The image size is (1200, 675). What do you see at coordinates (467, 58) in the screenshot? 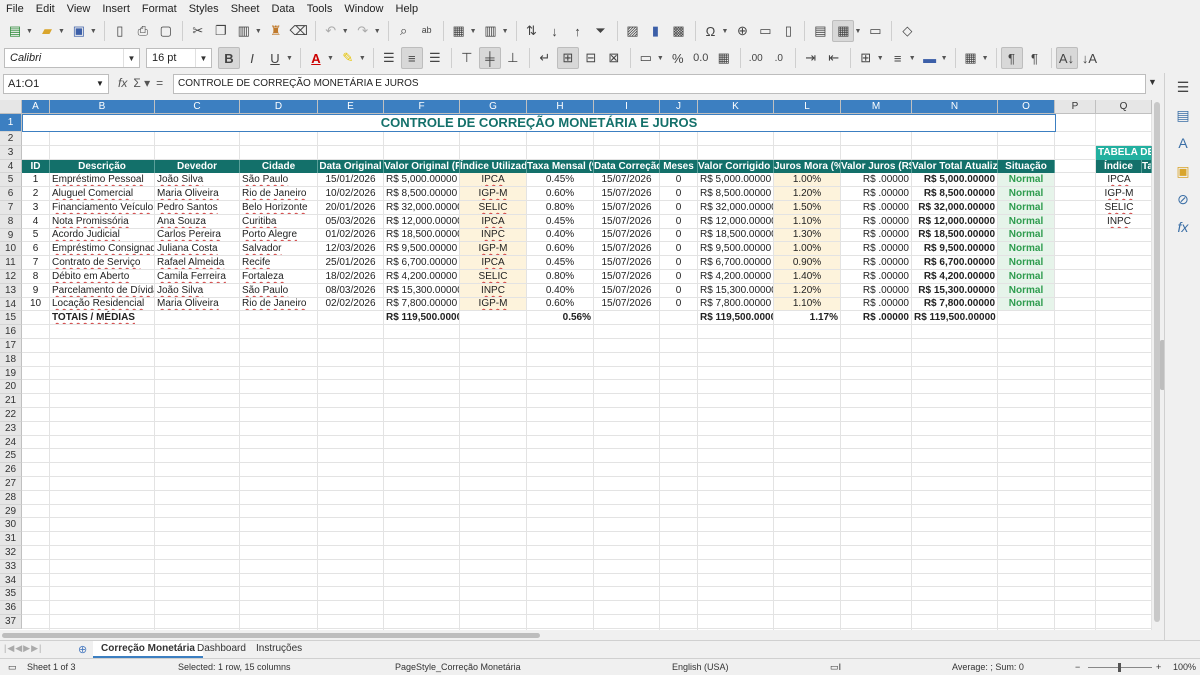
I see `align-top-icon: ⊤` at bounding box center [467, 58].